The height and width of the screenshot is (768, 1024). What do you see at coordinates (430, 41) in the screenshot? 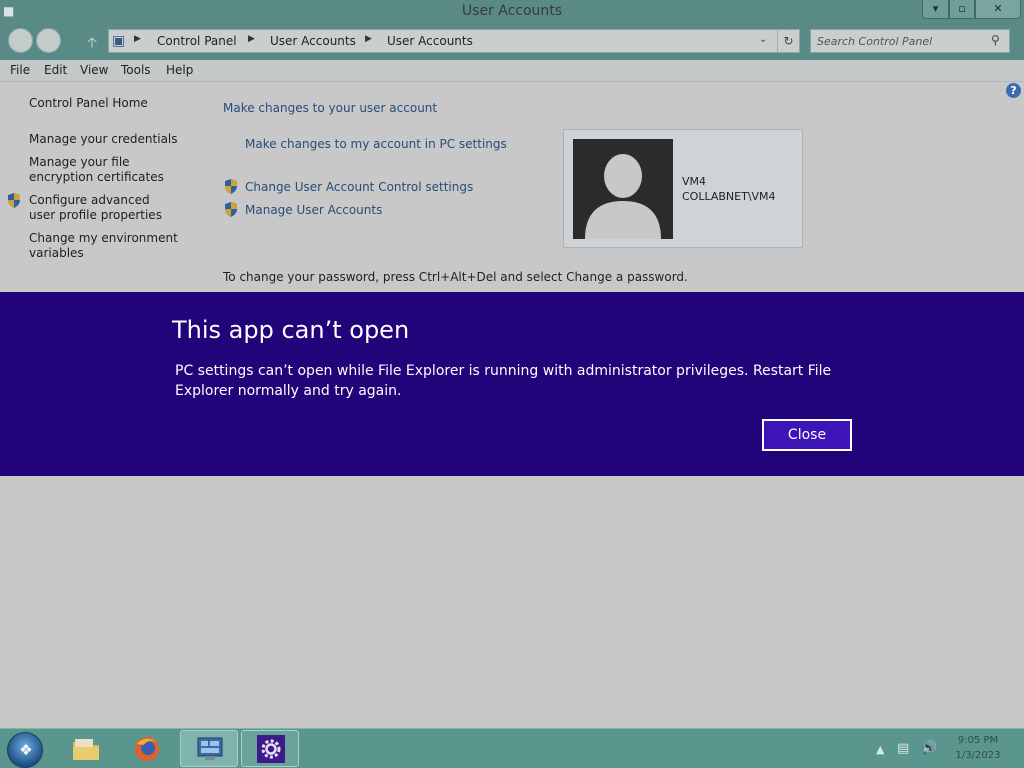
I see `breadcrumb-user-accounts-current: User Accounts` at bounding box center [430, 41].